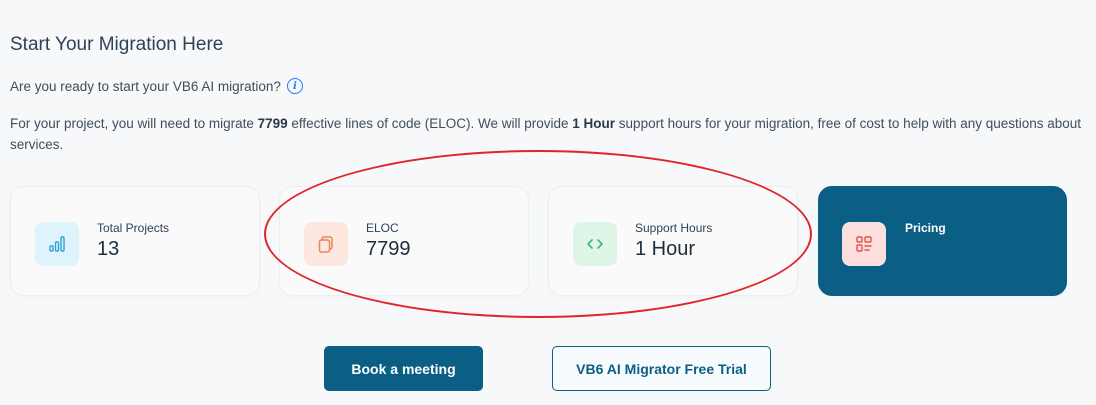 The height and width of the screenshot is (405, 1096). Describe the element at coordinates (595, 244) in the screenshot. I see `code-icon` at that location.